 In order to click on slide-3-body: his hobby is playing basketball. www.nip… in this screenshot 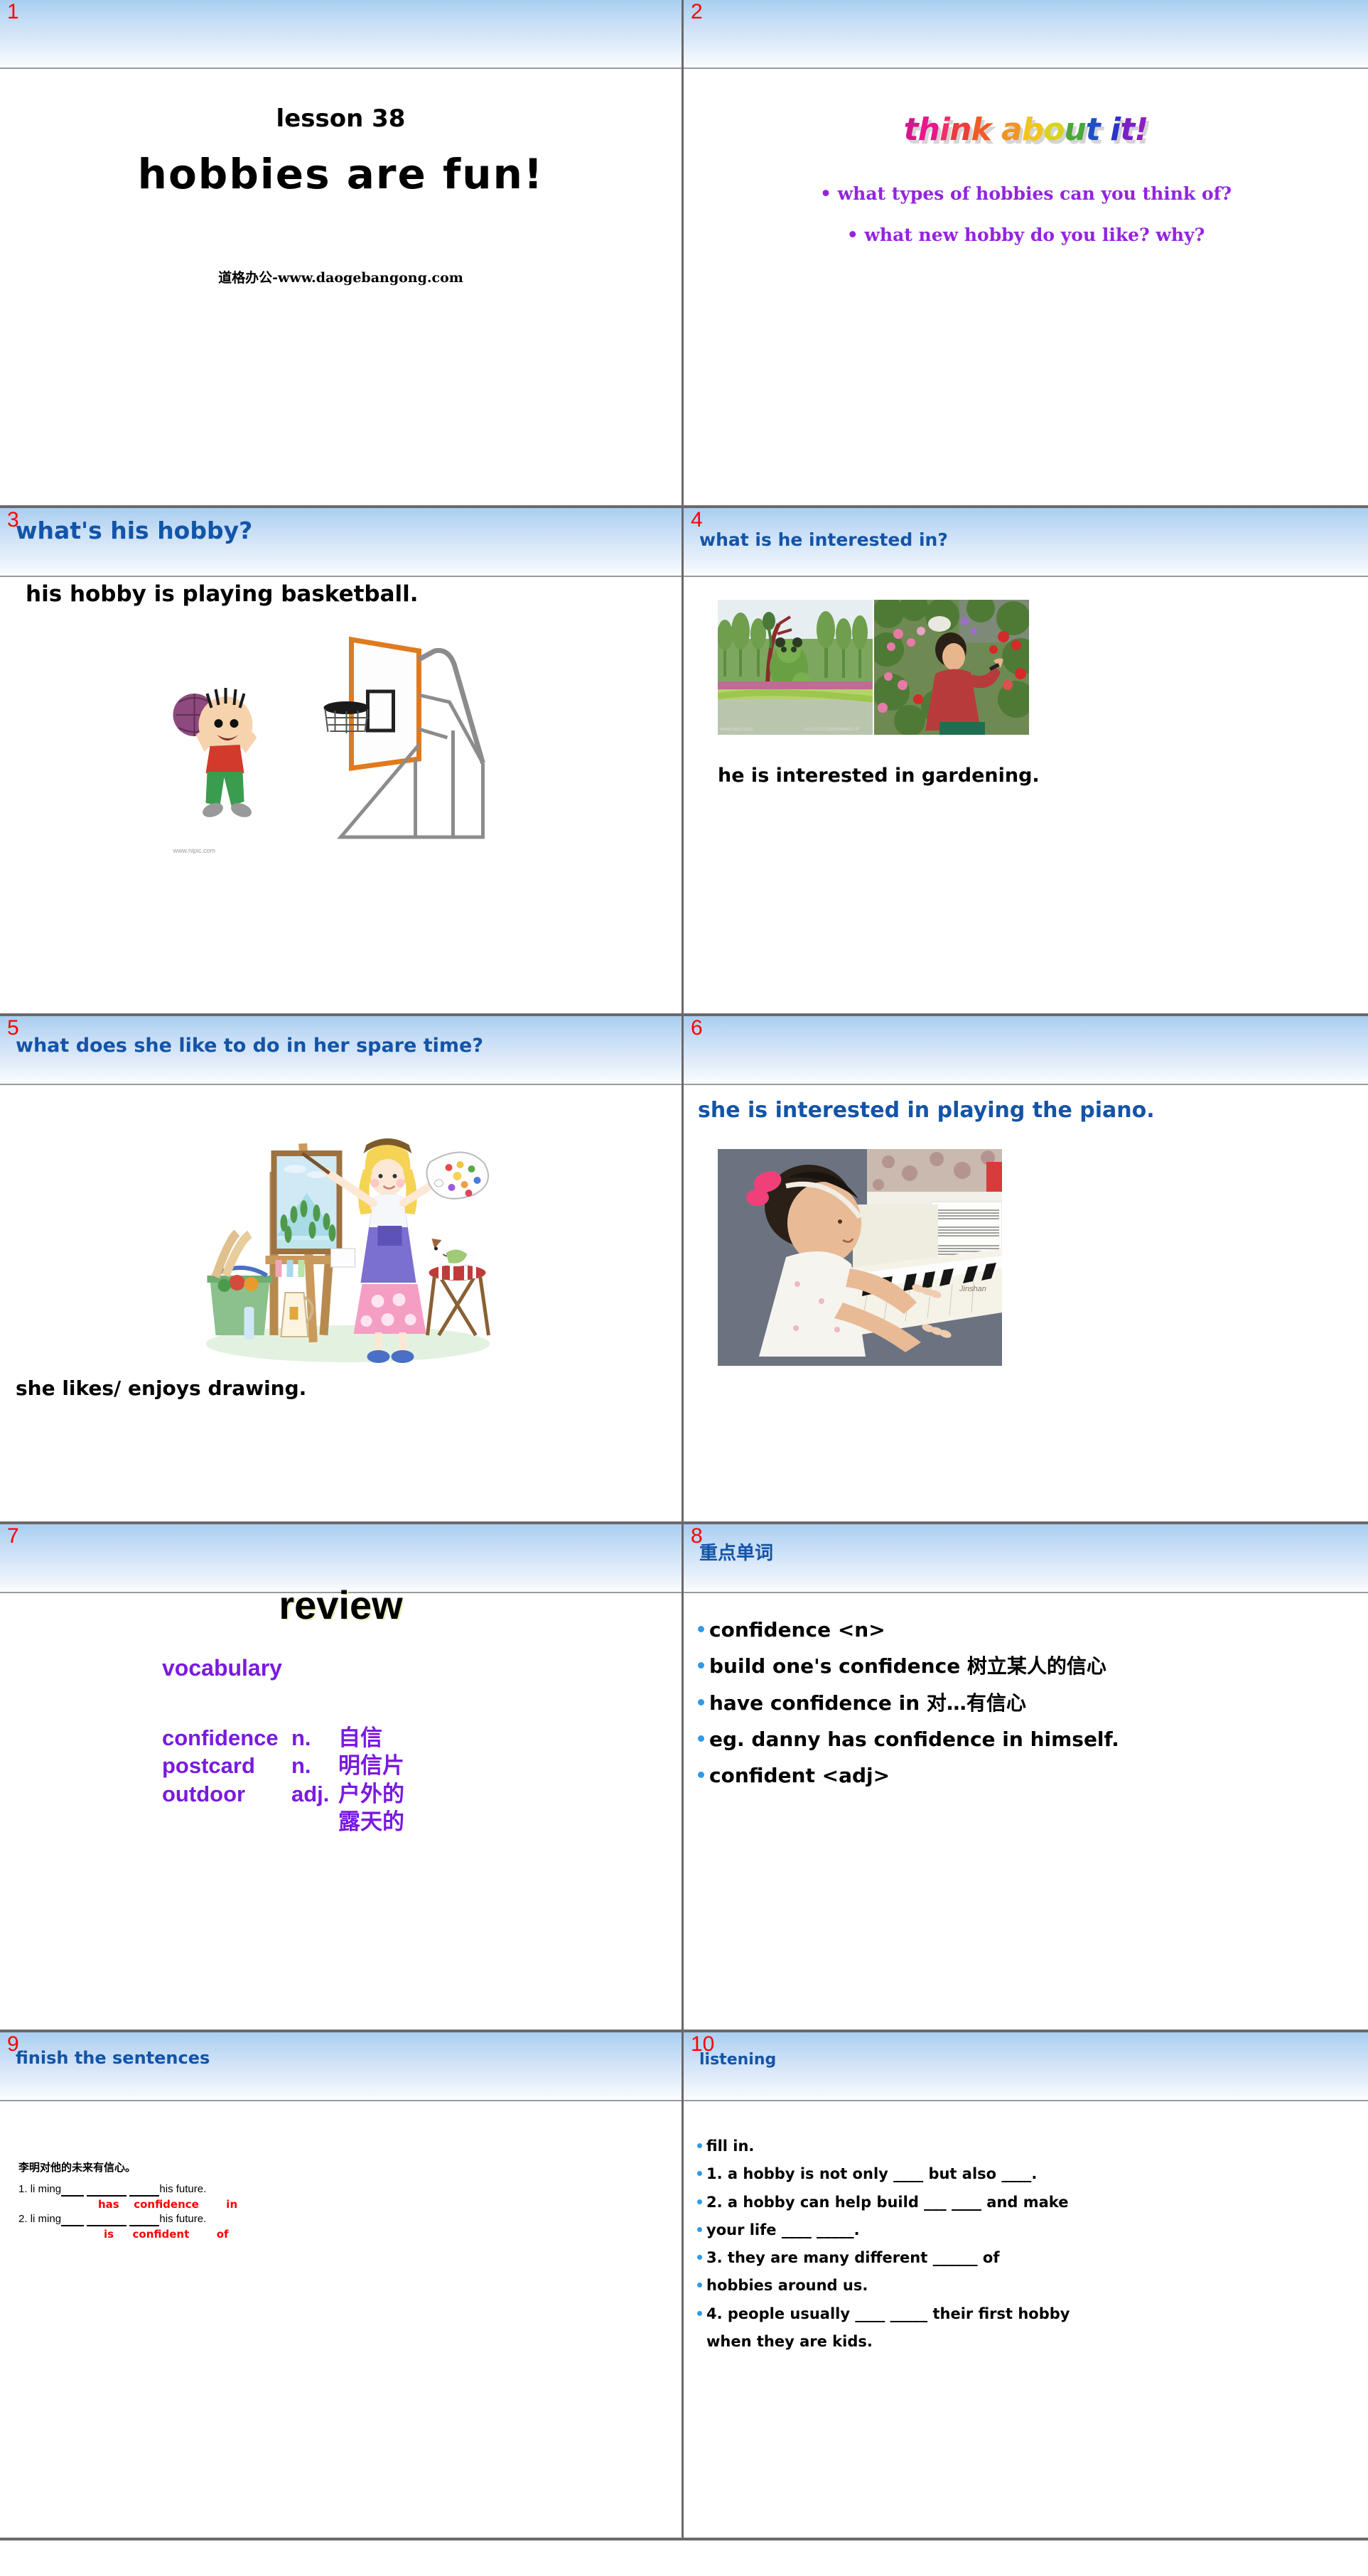, I will do `click(341, 795)`.